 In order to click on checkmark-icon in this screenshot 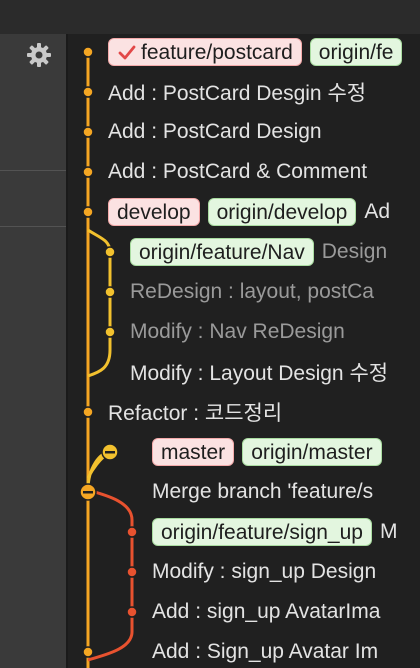, I will do `click(127, 53)`.